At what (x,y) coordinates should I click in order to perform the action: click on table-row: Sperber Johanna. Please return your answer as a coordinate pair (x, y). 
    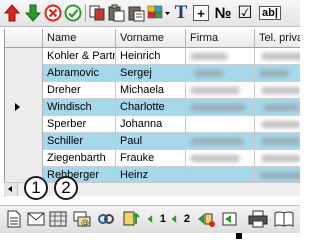
    Looking at the image, I should click on (152, 124).